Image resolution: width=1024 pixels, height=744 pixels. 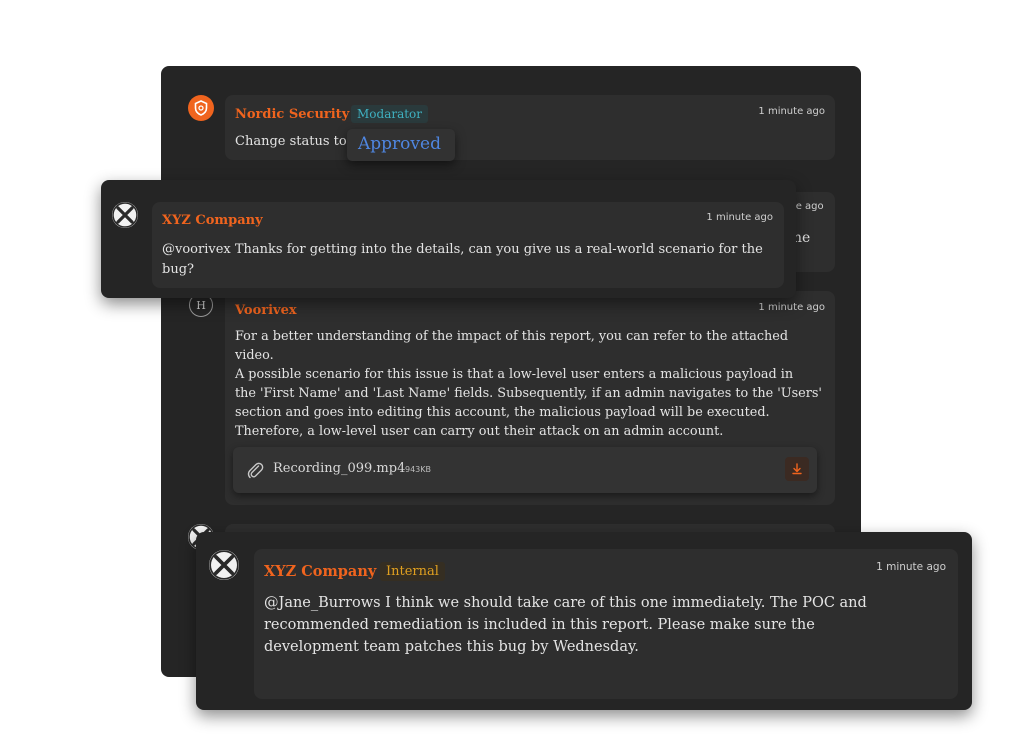 What do you see at coordinates (291, 141) in the screenshot?
I see `status-change-text: Change status to` at bounding box center [291, 141].